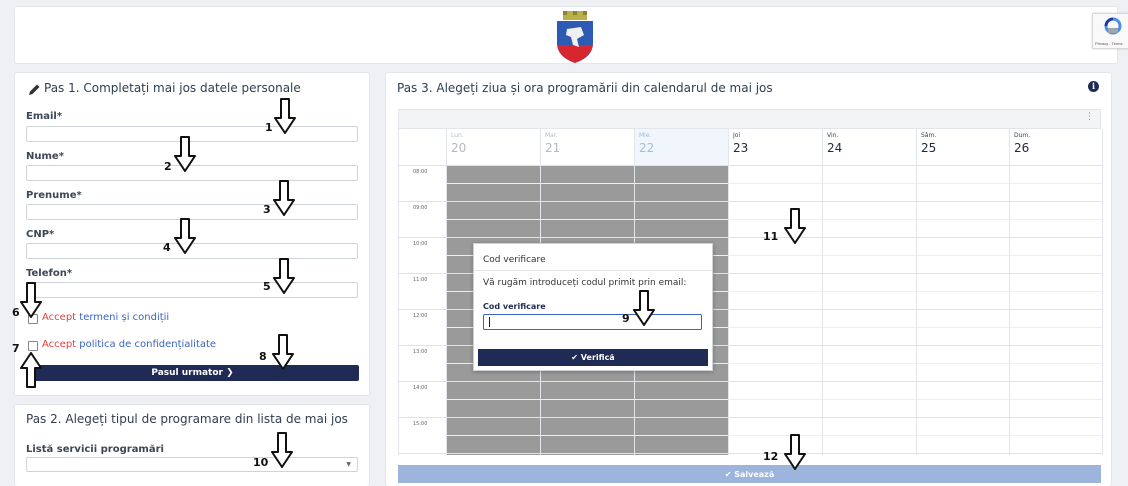  Describe the element at coordinates (420, 424) in the screenshot. I see `time-label: 15:00` at that location.